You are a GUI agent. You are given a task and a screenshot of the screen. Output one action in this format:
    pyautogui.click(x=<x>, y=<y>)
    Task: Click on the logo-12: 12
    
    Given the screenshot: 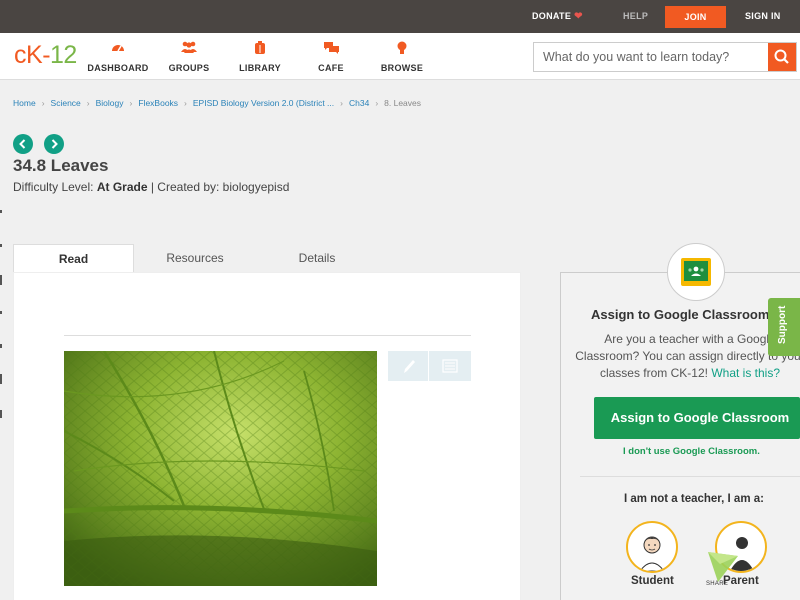 What is the action you would take?
    pyautogui.click(x=63, y=55)
    